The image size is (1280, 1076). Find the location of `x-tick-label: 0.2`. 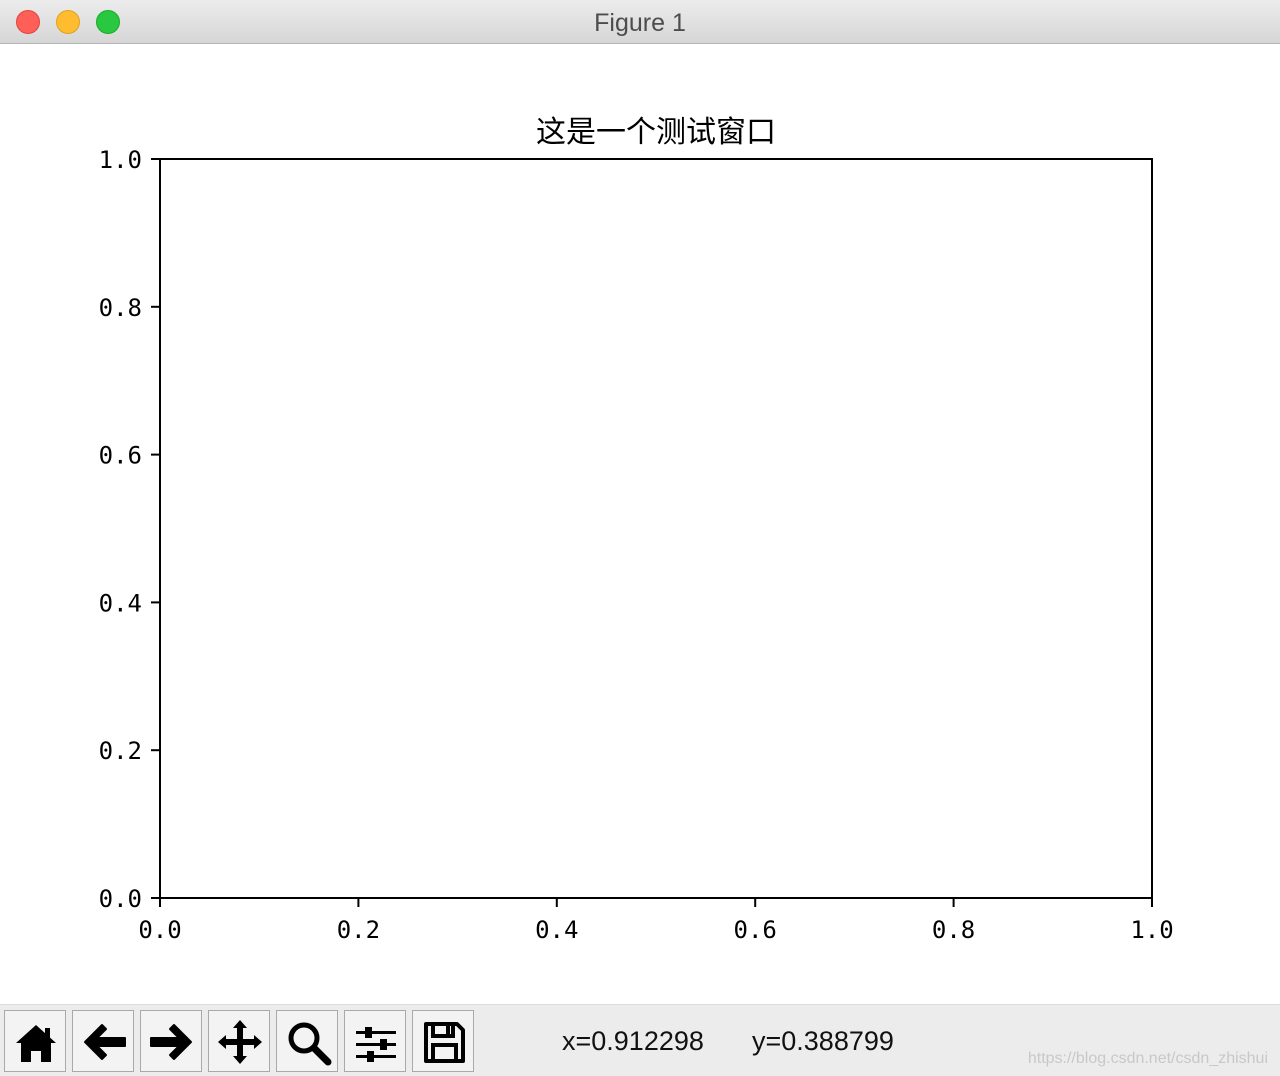

x-tick-label: 0.2 is located at coordinates (358, 930).